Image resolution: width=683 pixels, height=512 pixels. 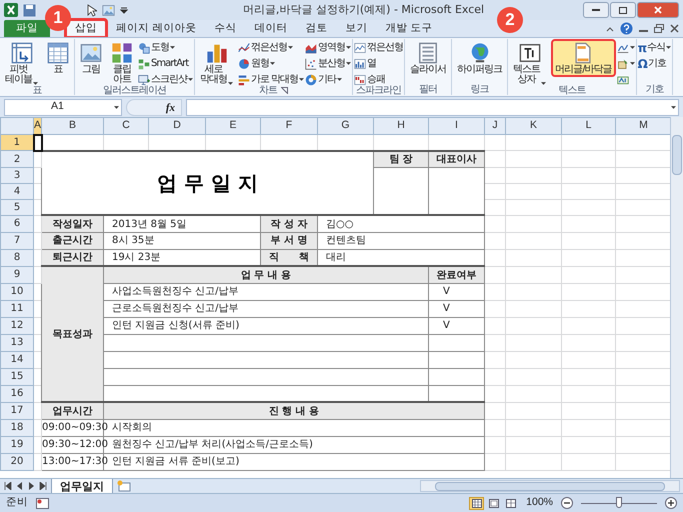 What do you see at coordinates (17, 411) in the screenshot?
I see `row-header: 17` at bounding box center [17, 411].